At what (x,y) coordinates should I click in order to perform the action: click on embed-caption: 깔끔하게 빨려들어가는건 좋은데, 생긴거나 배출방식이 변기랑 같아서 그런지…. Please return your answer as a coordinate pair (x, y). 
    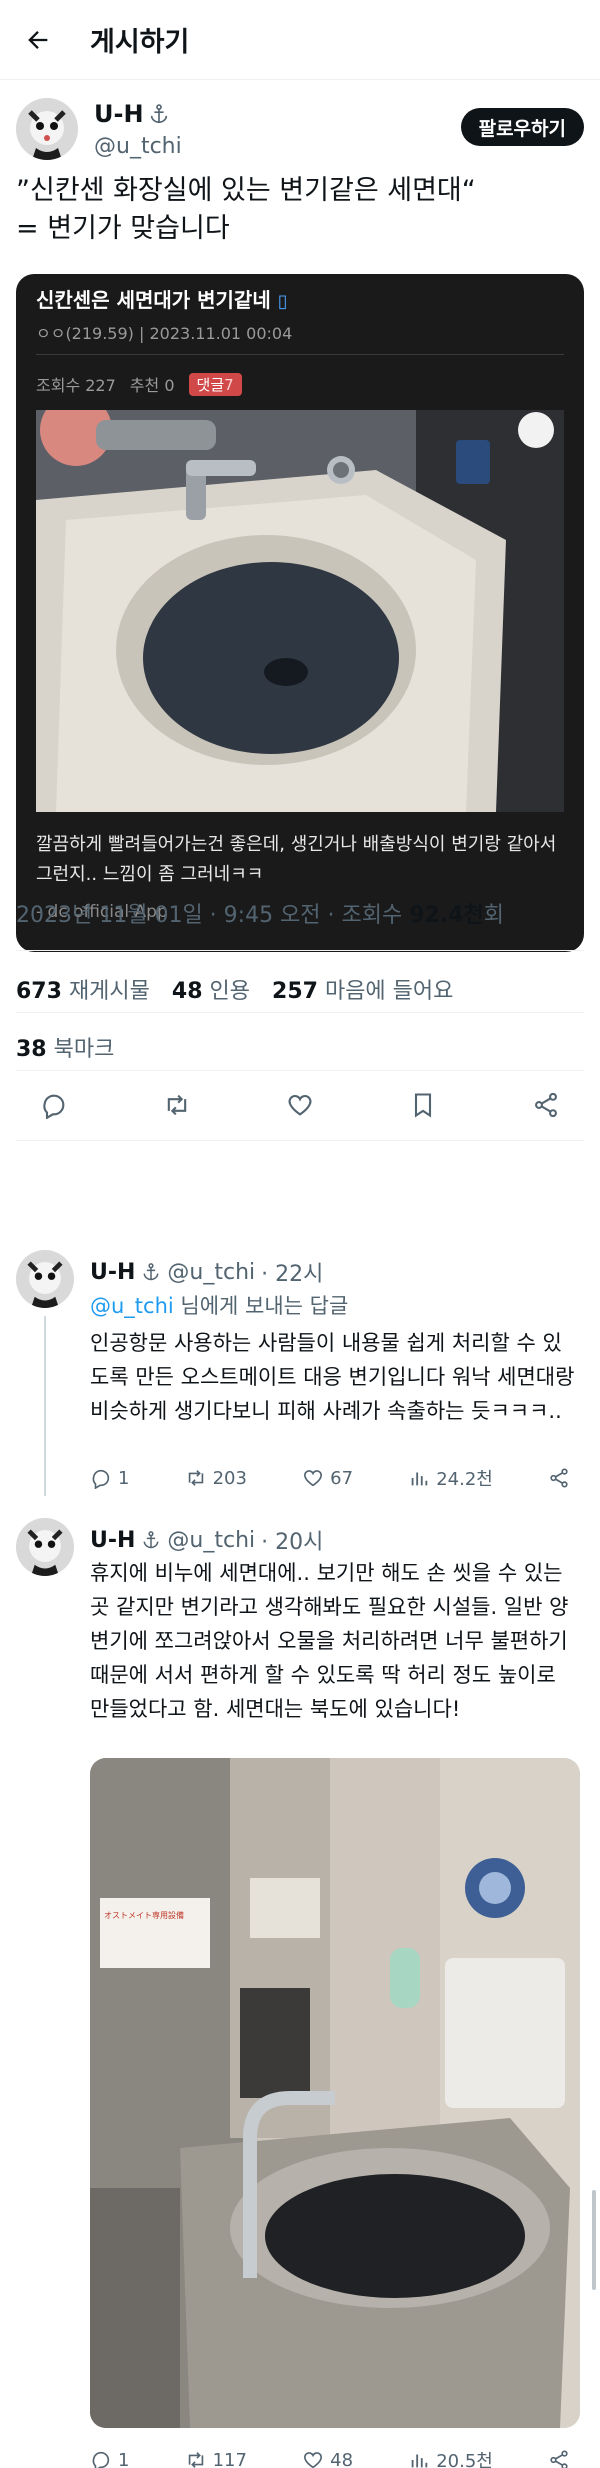
    Looking at the image, I should click on (296, 859).